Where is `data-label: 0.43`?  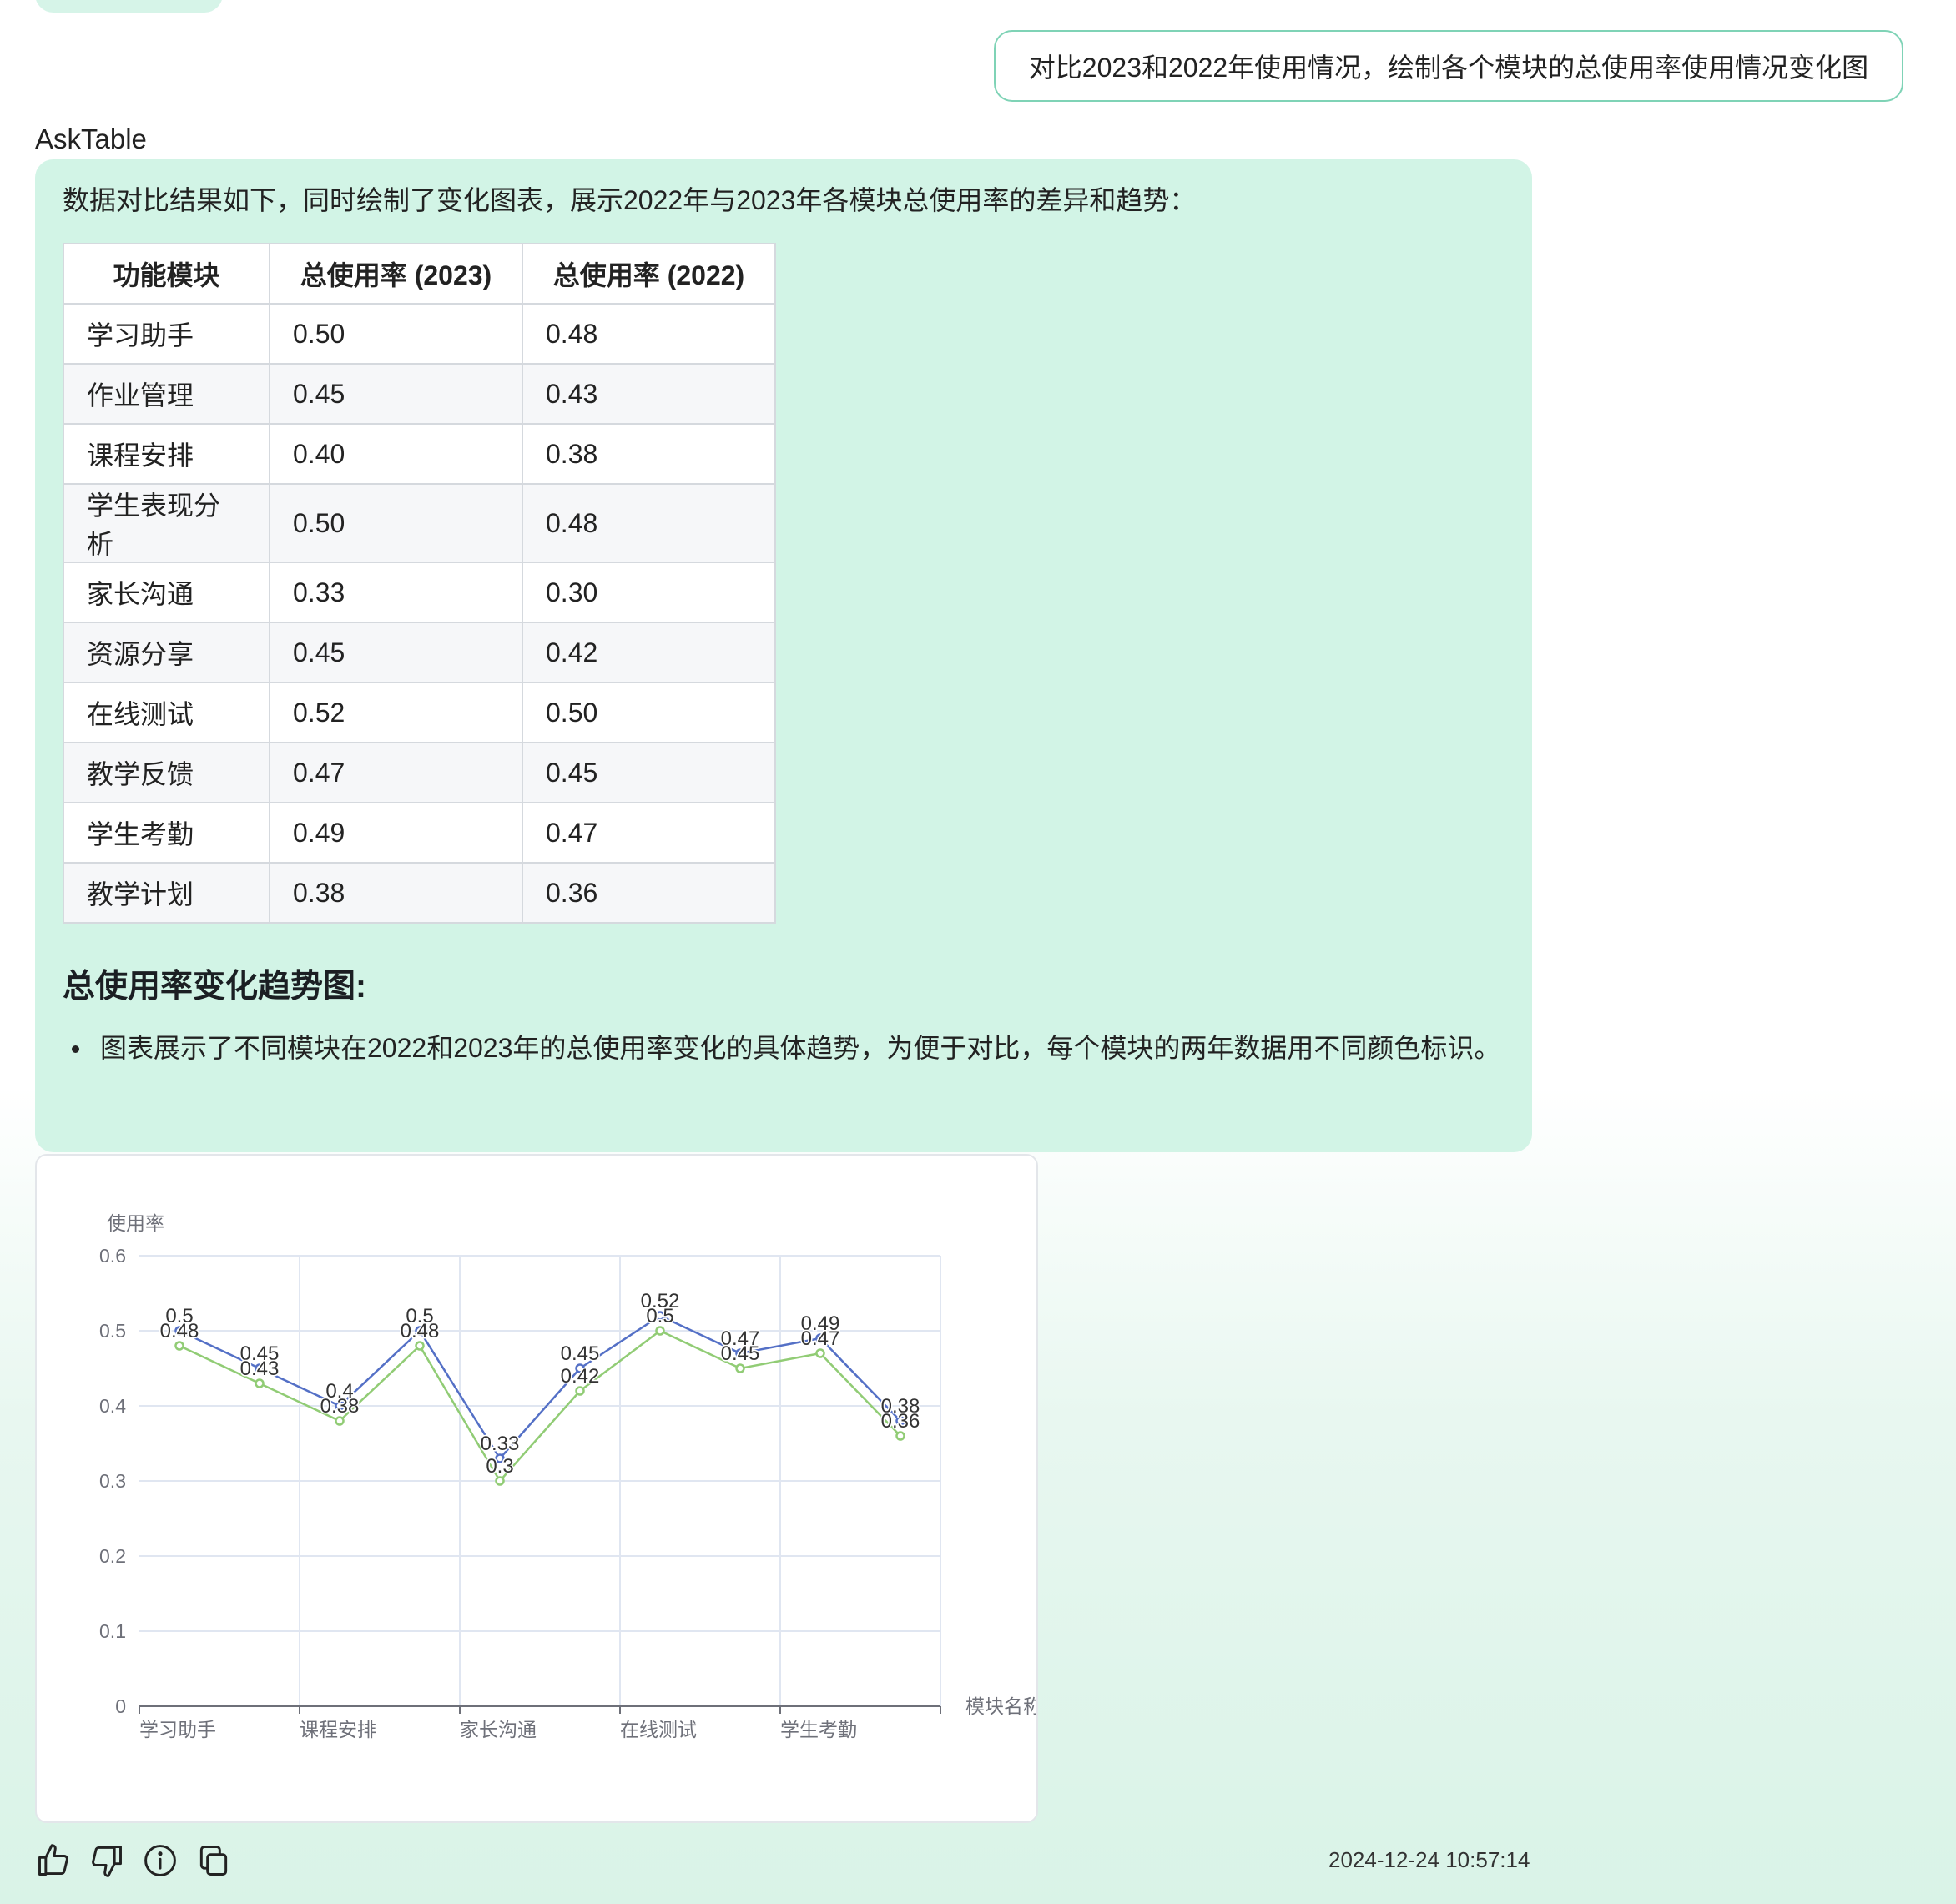 data-label: 0.43 is located at coordinates (260, 1368).